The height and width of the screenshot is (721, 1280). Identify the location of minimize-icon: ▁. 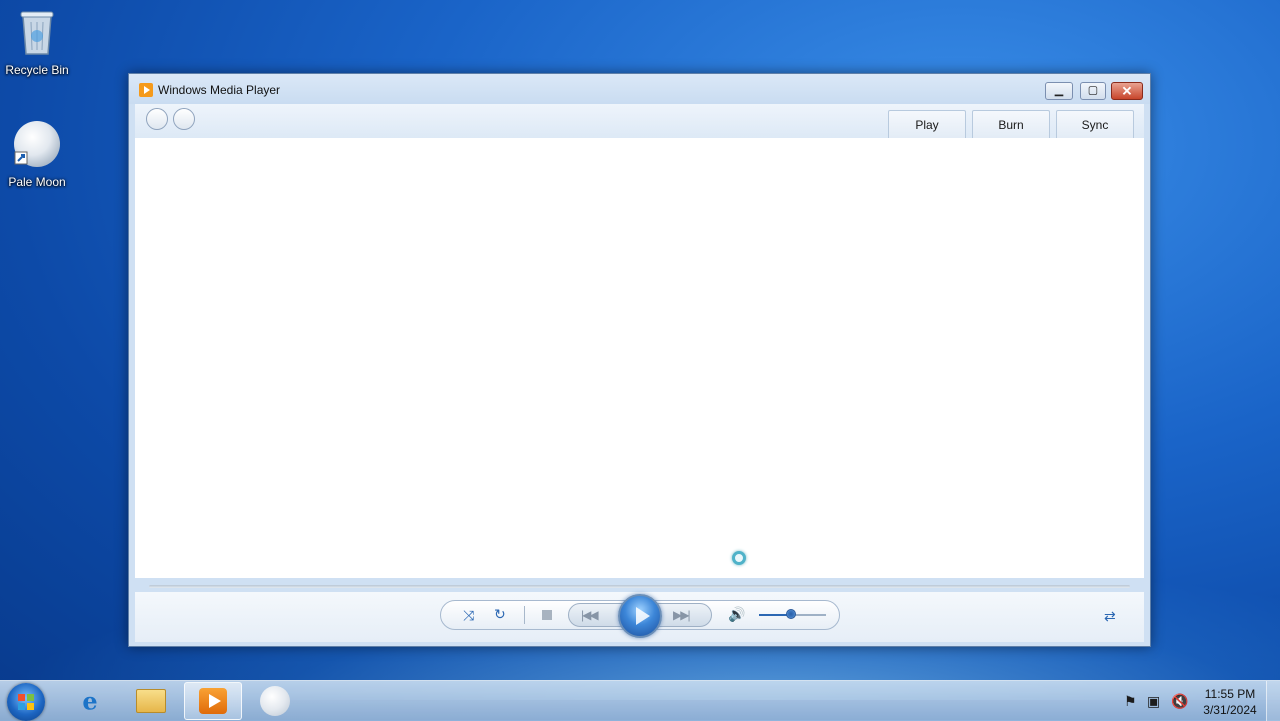
(1059, 90).